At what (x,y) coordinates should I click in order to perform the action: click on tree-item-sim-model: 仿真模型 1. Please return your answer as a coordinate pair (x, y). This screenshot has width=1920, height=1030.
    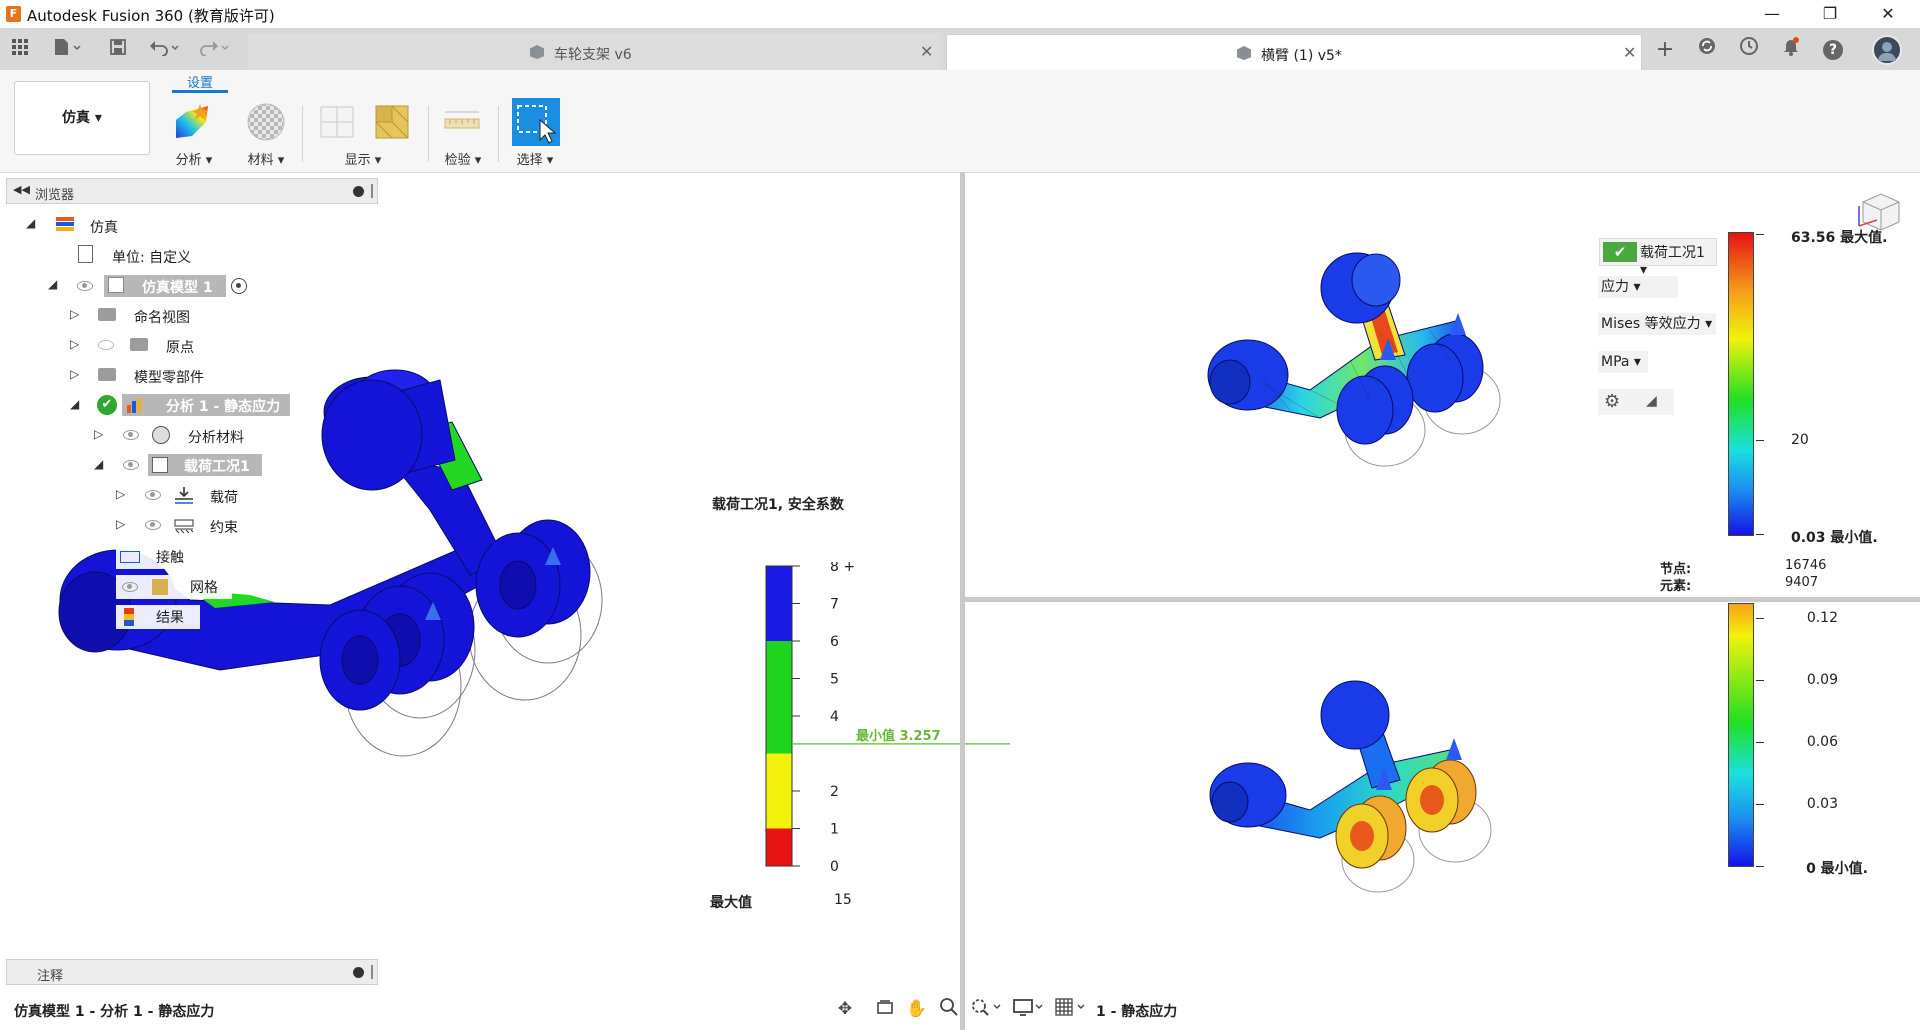
    Looking at the image, I should click on (165, 286).